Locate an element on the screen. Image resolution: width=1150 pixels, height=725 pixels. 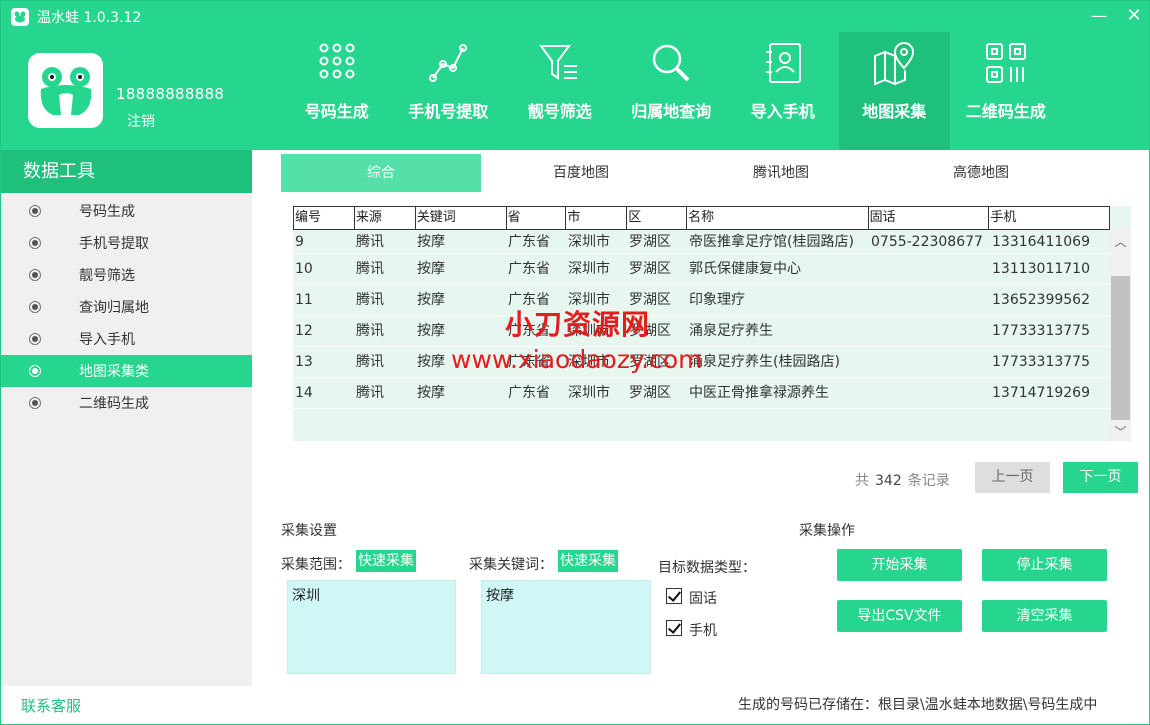
sidebar-list: 号码生成 手机号提取 靓号筛选 查询归属地 导入手机 地图采集类 二维码生成 is located at coordinates (126, 307).